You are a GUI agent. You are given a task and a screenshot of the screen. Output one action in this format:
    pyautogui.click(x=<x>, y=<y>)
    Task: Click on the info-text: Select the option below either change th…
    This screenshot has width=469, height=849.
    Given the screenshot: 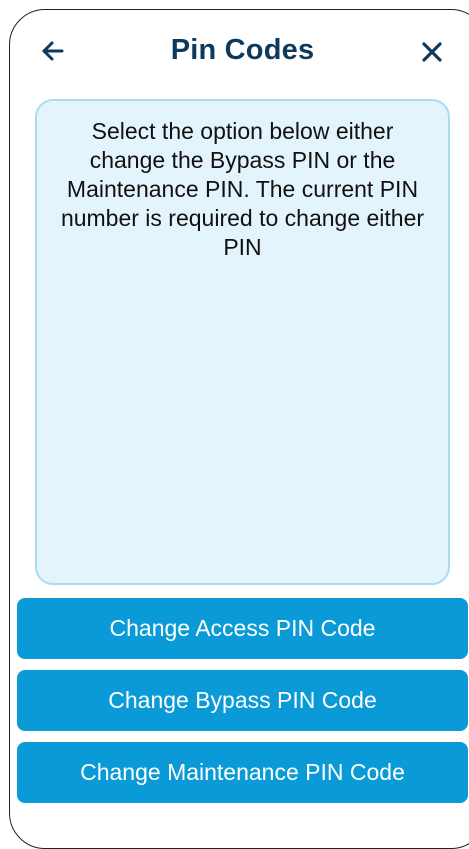 What is the action you would take?
    pyautogui.click(x=242, y=189)
    